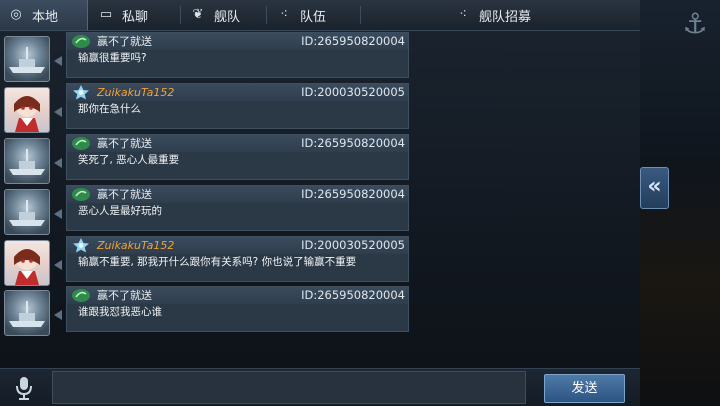  What do you see at coordinates (284, 14) in the screenshot?
I see `team-icon: ⁖` at bounding box center [284, 14].